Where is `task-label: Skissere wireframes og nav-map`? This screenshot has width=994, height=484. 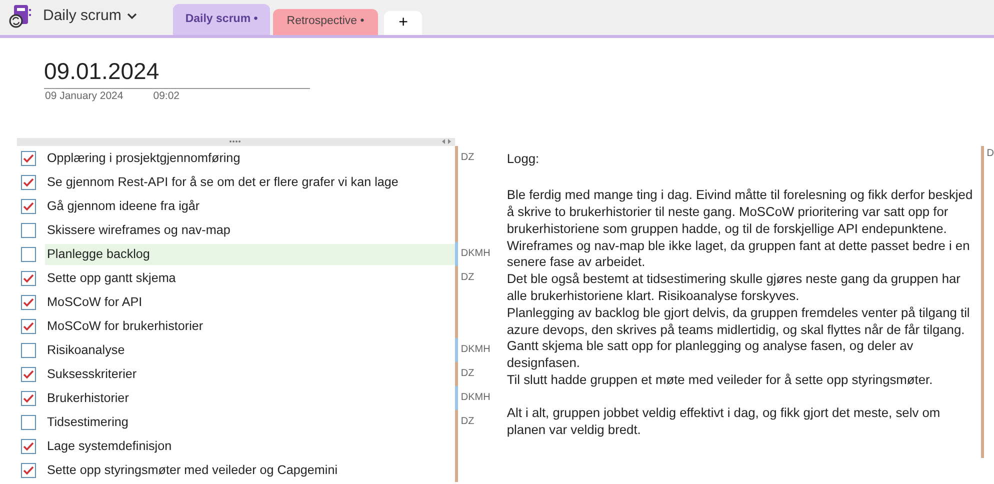
task-label: Skissere wireframes og nav-map is located at coordinates (139, 230).